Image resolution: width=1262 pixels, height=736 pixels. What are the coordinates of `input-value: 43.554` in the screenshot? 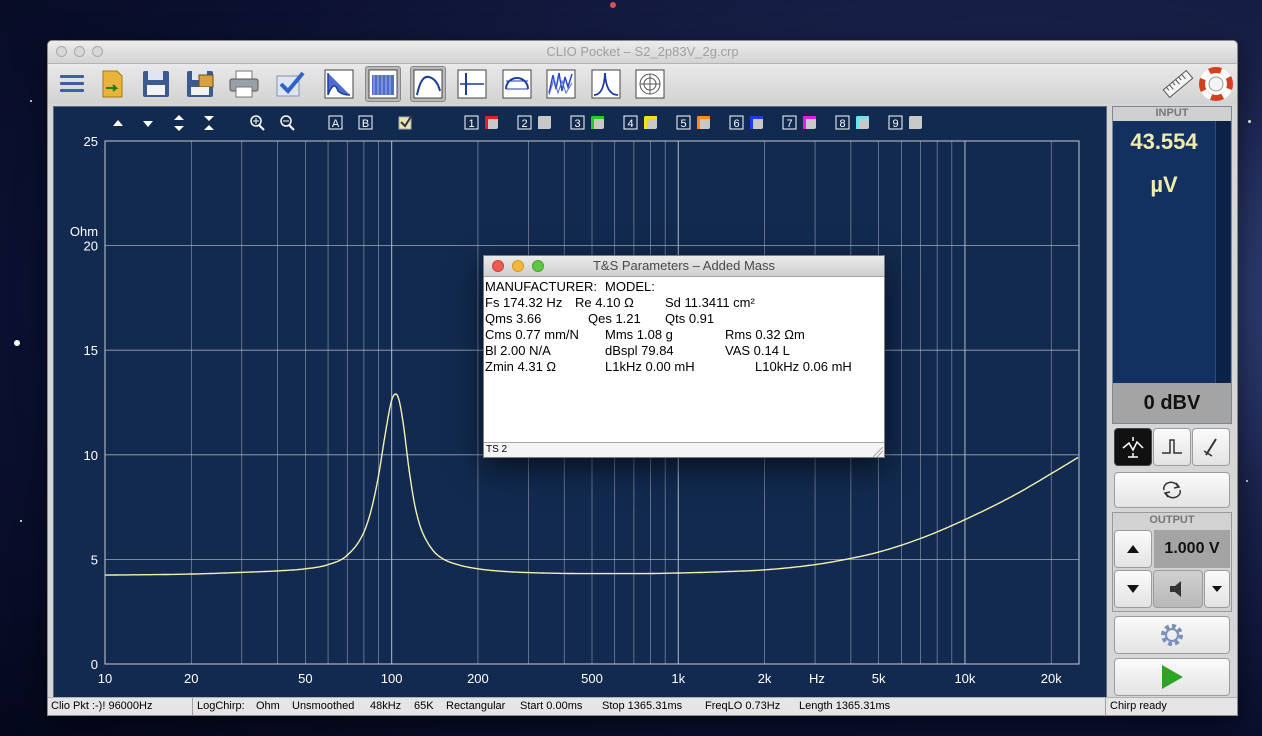 It's located at (1164, 141).